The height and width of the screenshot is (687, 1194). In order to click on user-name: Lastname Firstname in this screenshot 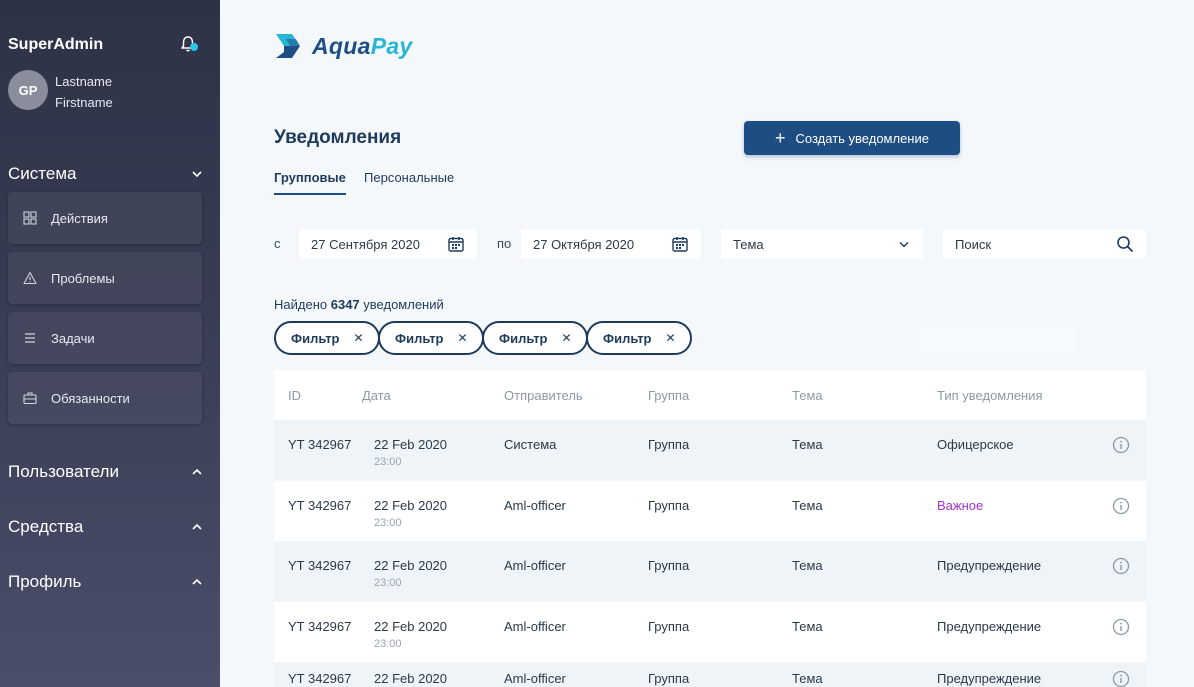, I will do `click(84, 92)`.